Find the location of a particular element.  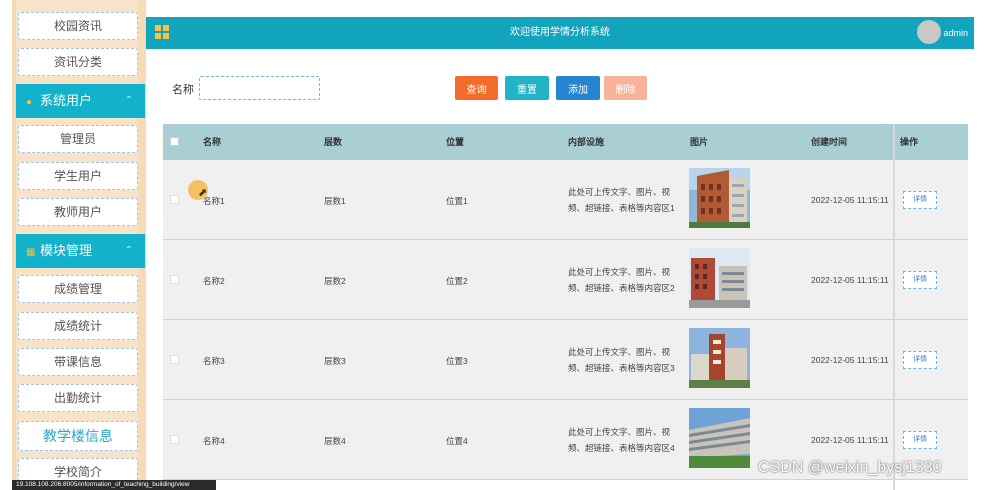

cell-location: 位置3 is located at coordinates (457, 361).